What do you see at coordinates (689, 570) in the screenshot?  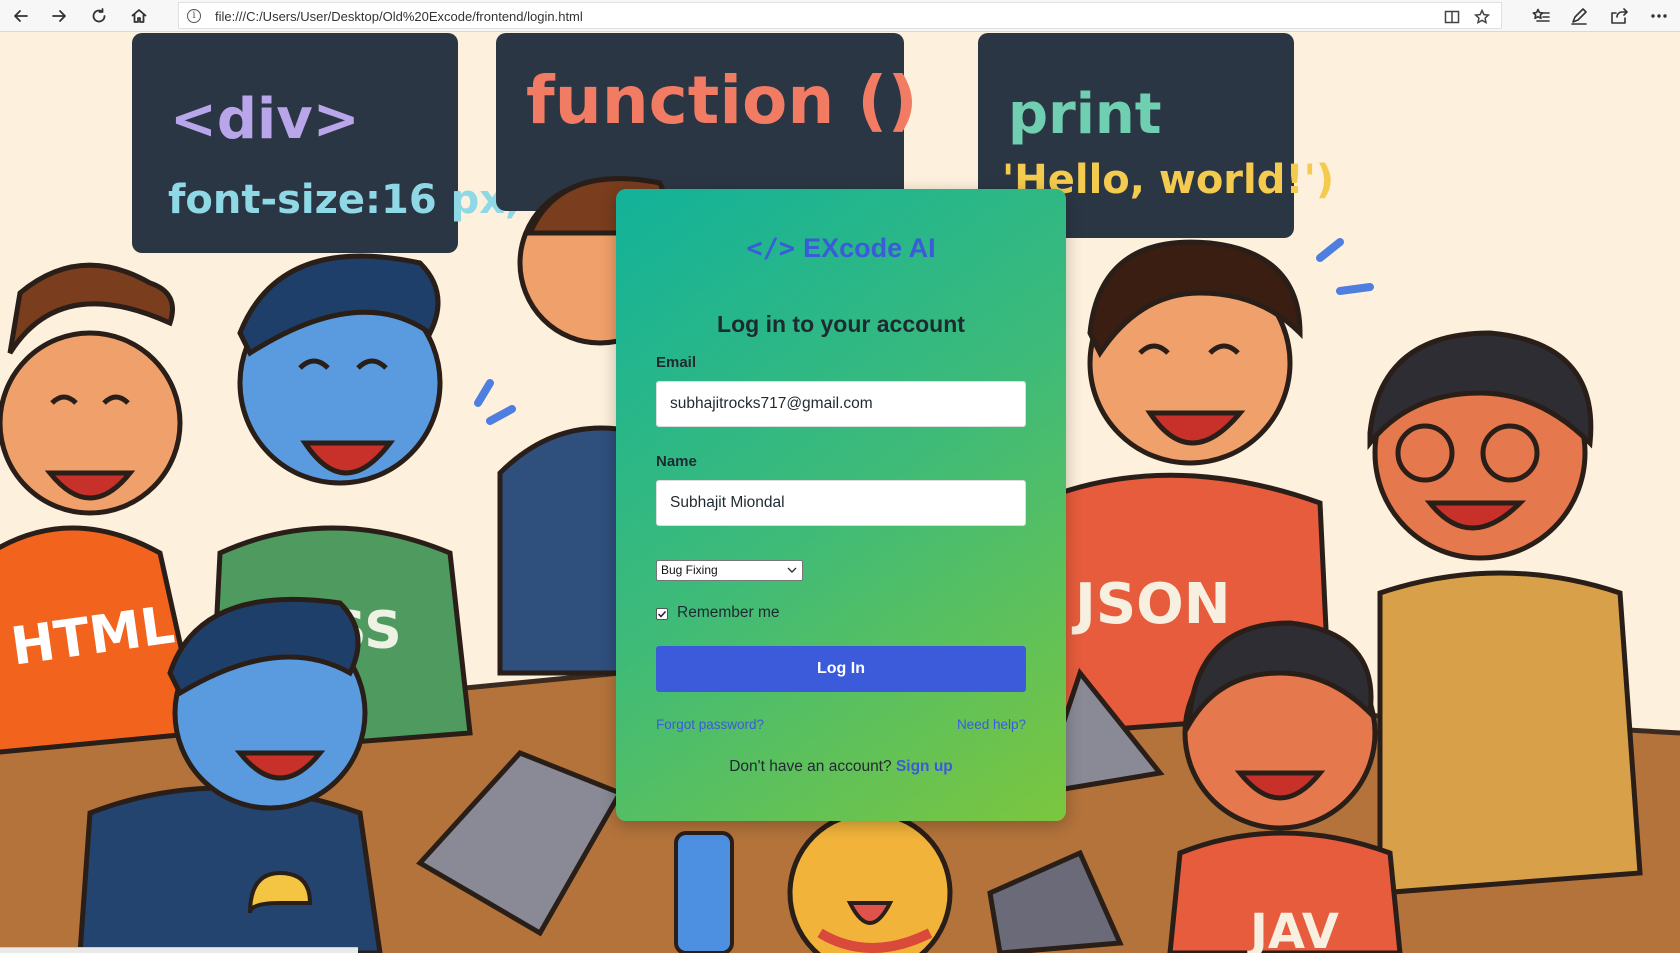 I see `topic-select-value: Bug Fixing` at bounding box center [689, 570].